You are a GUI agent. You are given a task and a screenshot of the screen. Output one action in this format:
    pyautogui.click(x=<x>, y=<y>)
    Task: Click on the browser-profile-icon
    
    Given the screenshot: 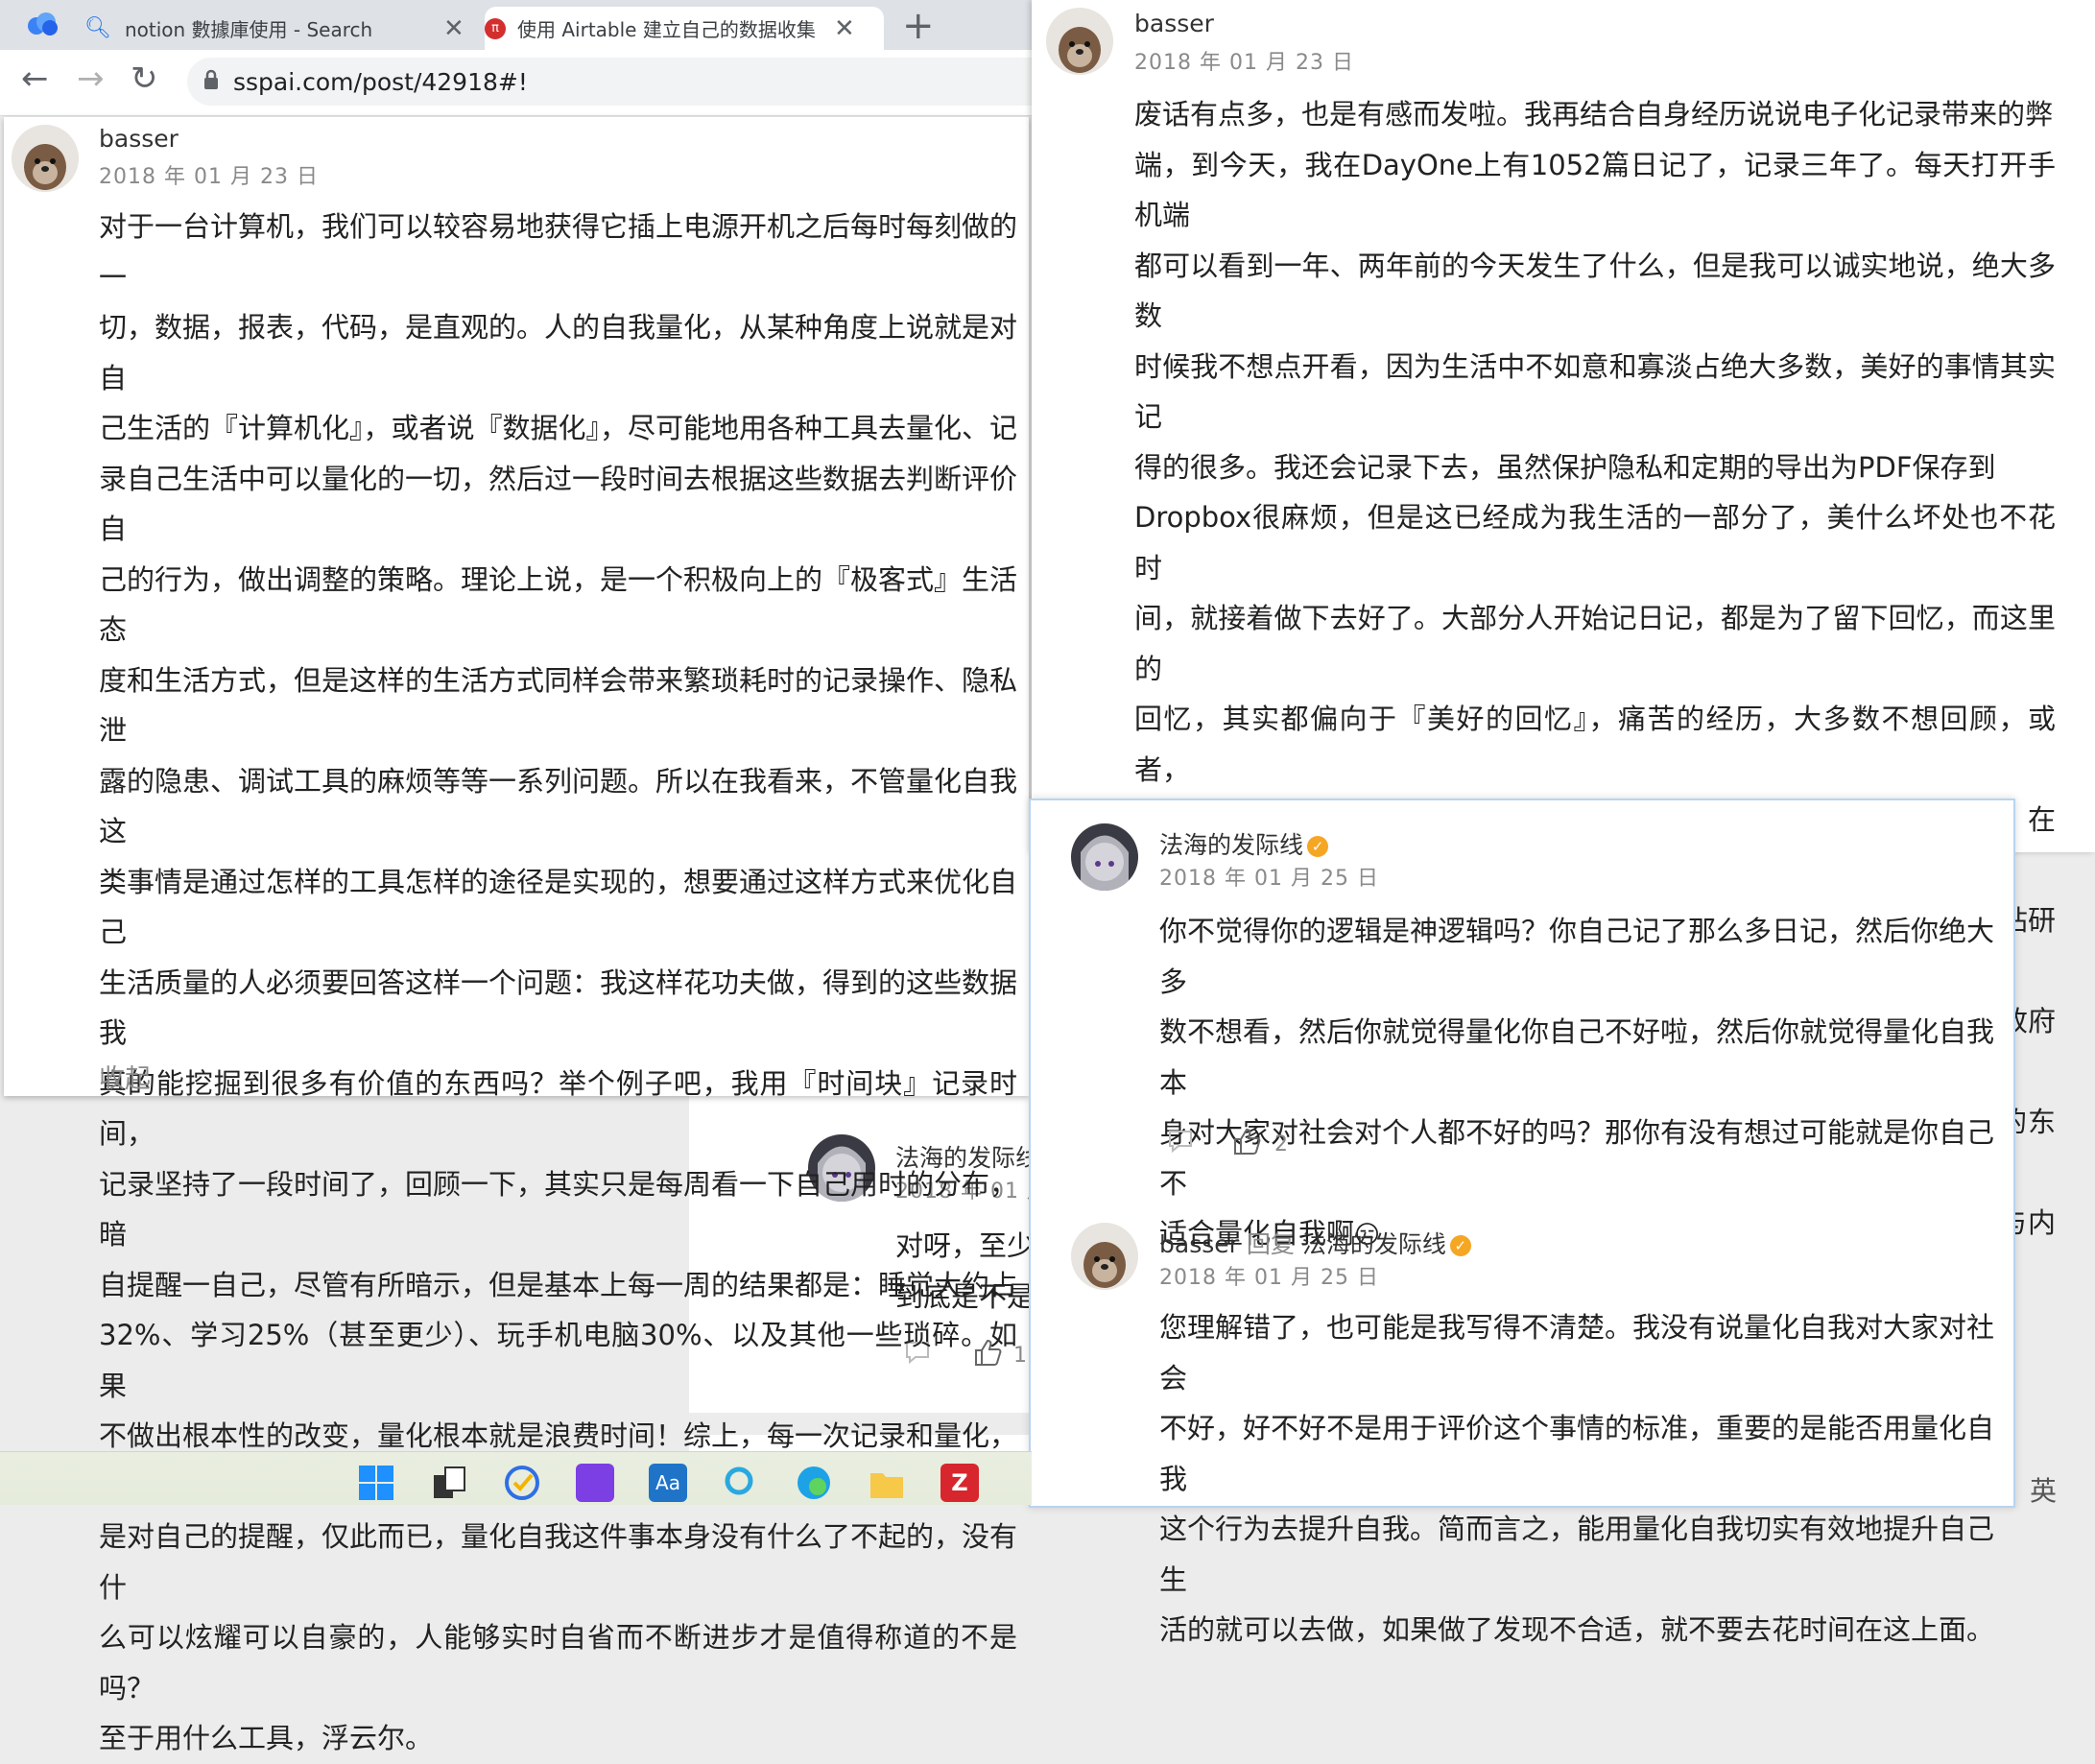 What is the action you would take?
    pyautogui.click(x=42, y=24)
    